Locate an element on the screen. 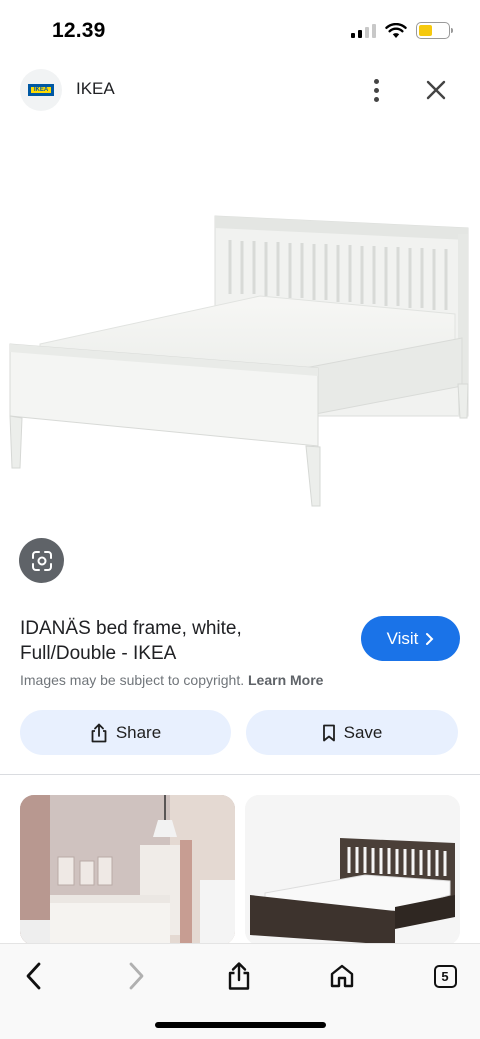 This screenshot has width=480, height=1039. share-button: Share is located at coordinates (125, 732).